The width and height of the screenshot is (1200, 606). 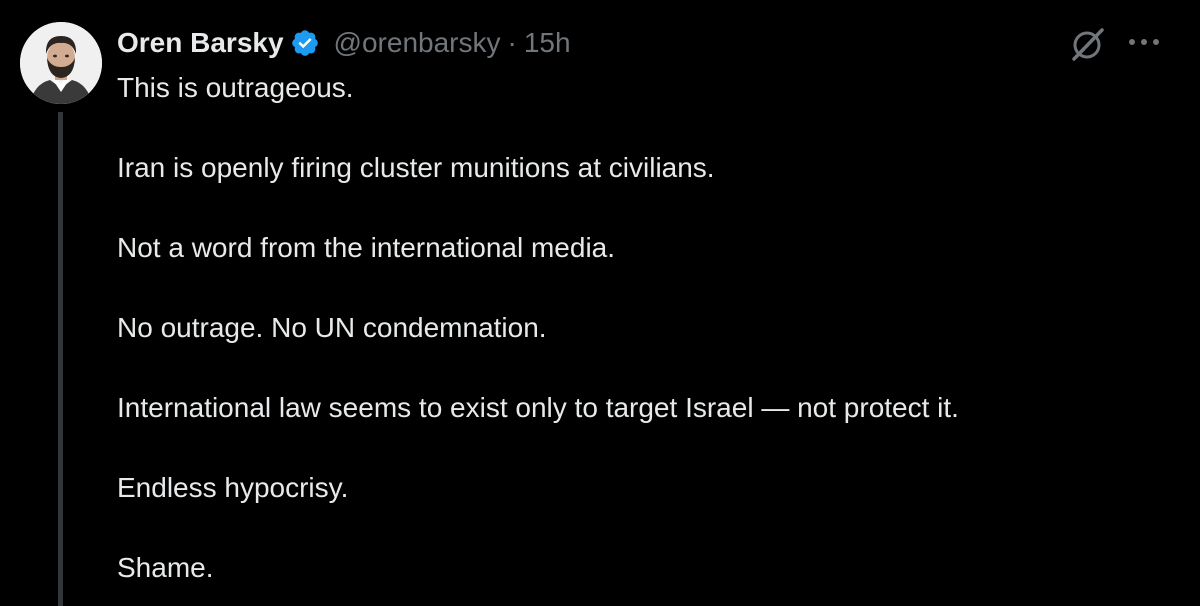 What do you see at coordinates (1144, 42) in the screenshot?
I see `more-options-icon` at bounding box center [1144, 42].